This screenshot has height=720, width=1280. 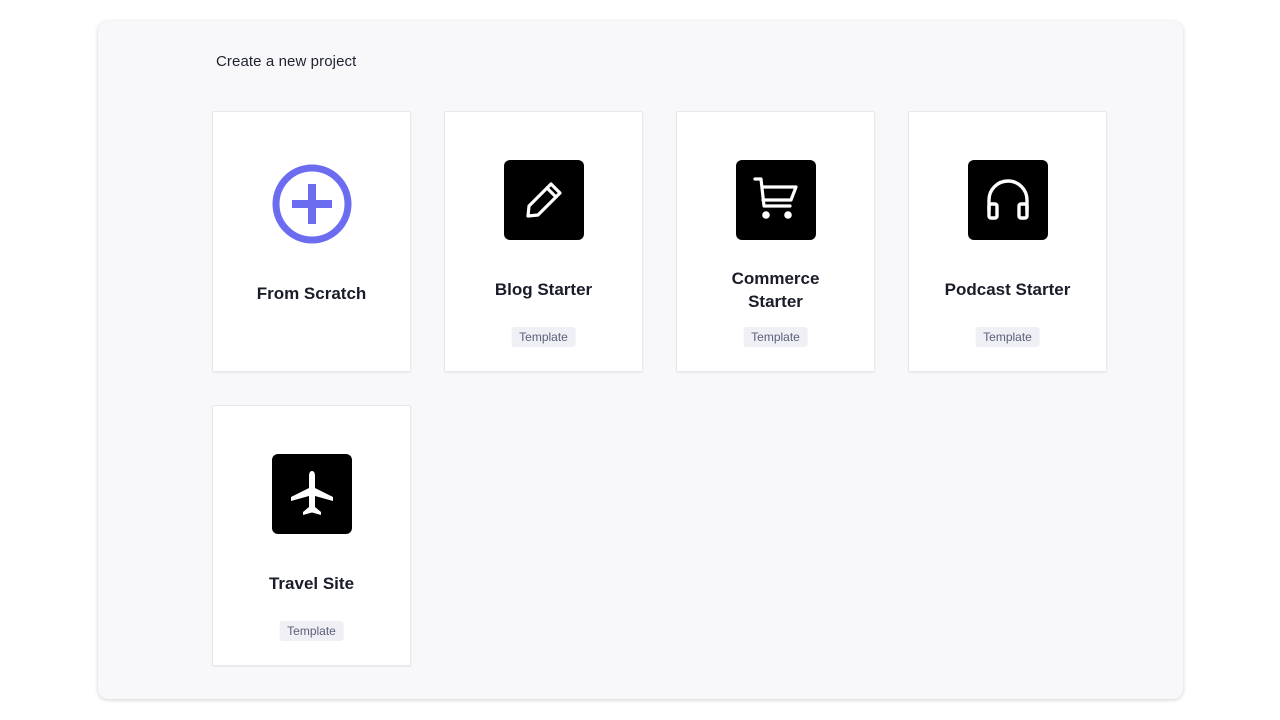 I want to click on plus-circle-icon, so click(x=312, y=204).